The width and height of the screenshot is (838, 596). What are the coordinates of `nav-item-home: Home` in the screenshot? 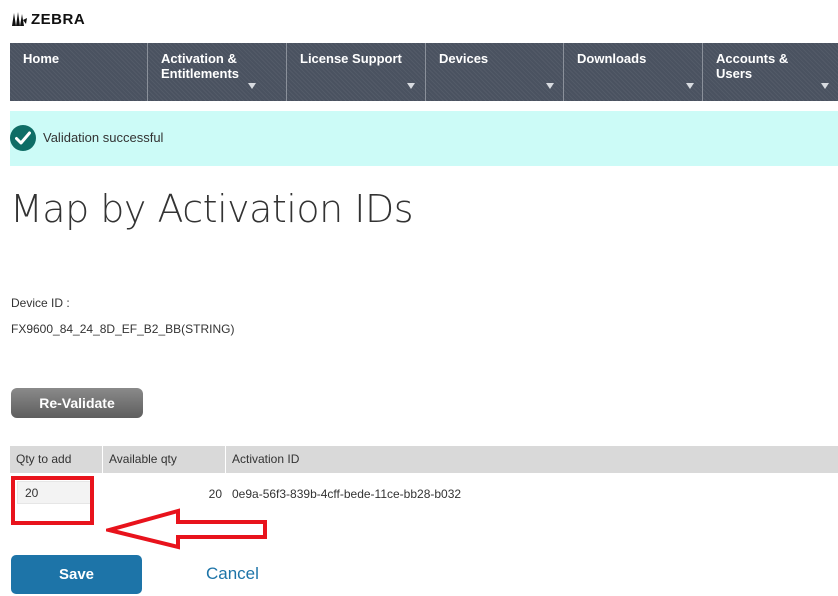 It's located at (79, 72).